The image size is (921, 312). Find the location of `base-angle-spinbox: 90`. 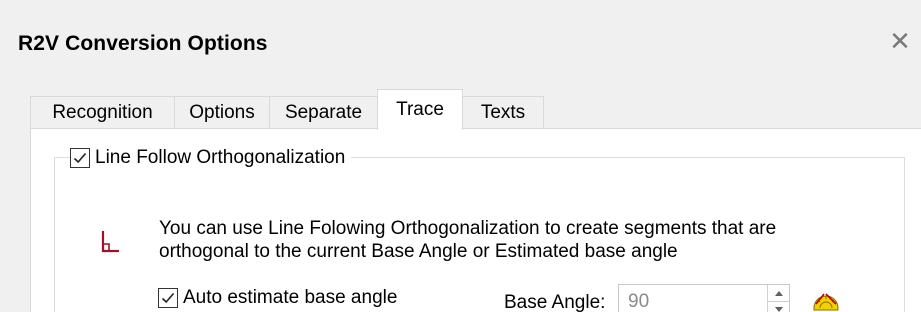

base-angle-spinbox: 90 is located at coordinates (704, 298).